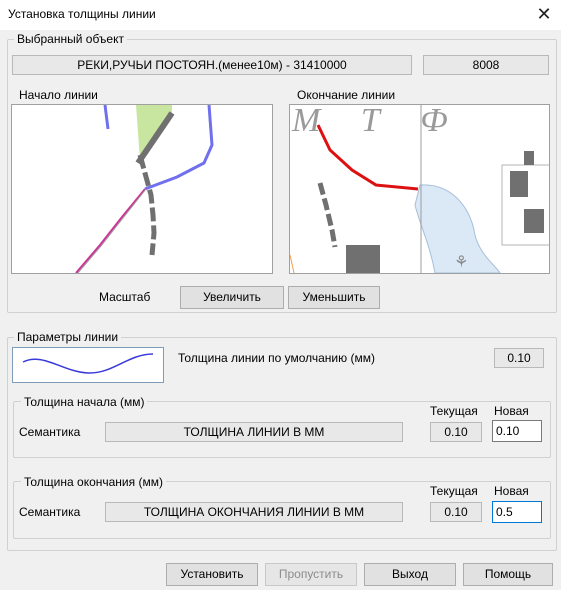 The width and height of the screenshot is (561, 590). What do you see at coordinates (311, 574) in the screenshot?
I see `skip-button: Пропустить` at bounding box center [311, 574].